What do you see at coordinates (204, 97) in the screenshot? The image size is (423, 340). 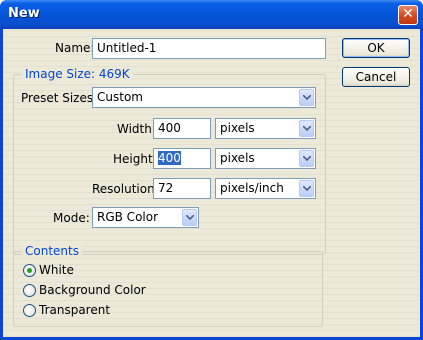 I see `preset-sizes-select: Custom` at bounding box center [204, 97].